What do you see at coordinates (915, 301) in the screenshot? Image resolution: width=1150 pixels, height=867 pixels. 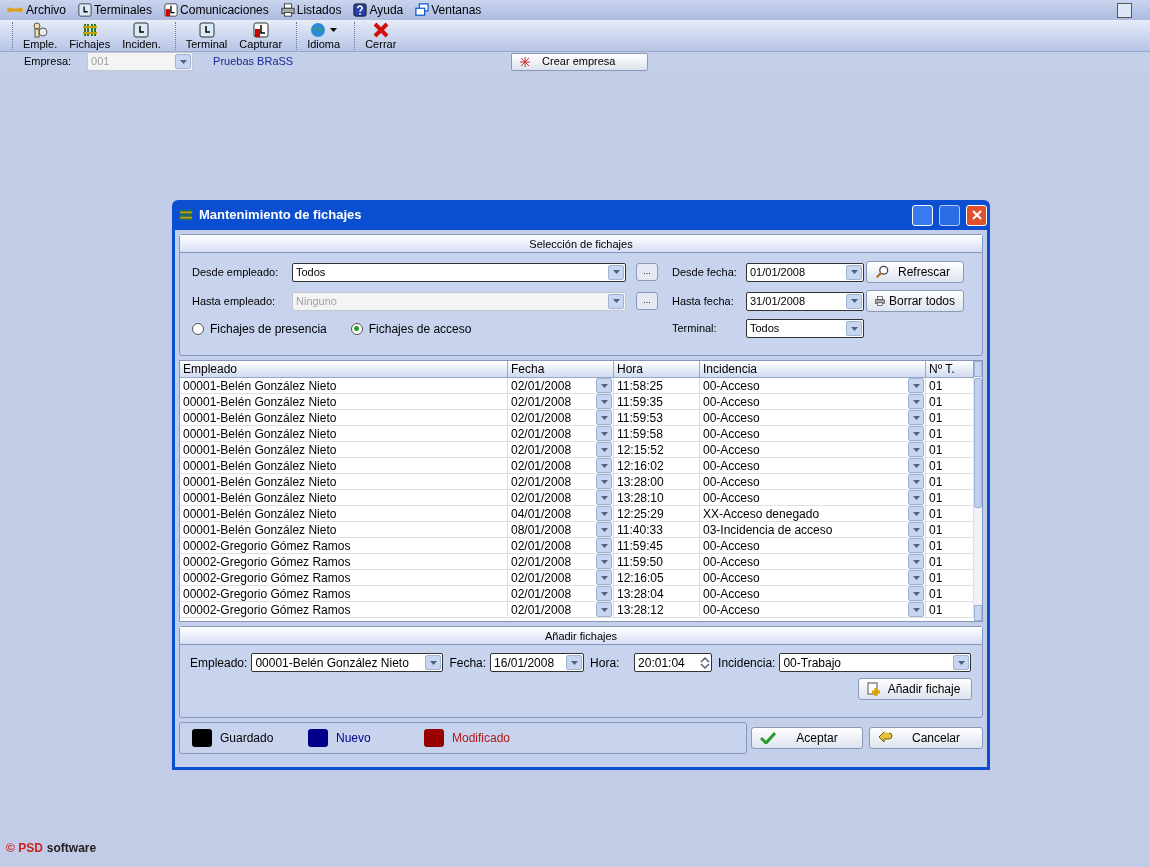 I see `delete-all-button: Borrar todos` at bounding box center [915, 301].